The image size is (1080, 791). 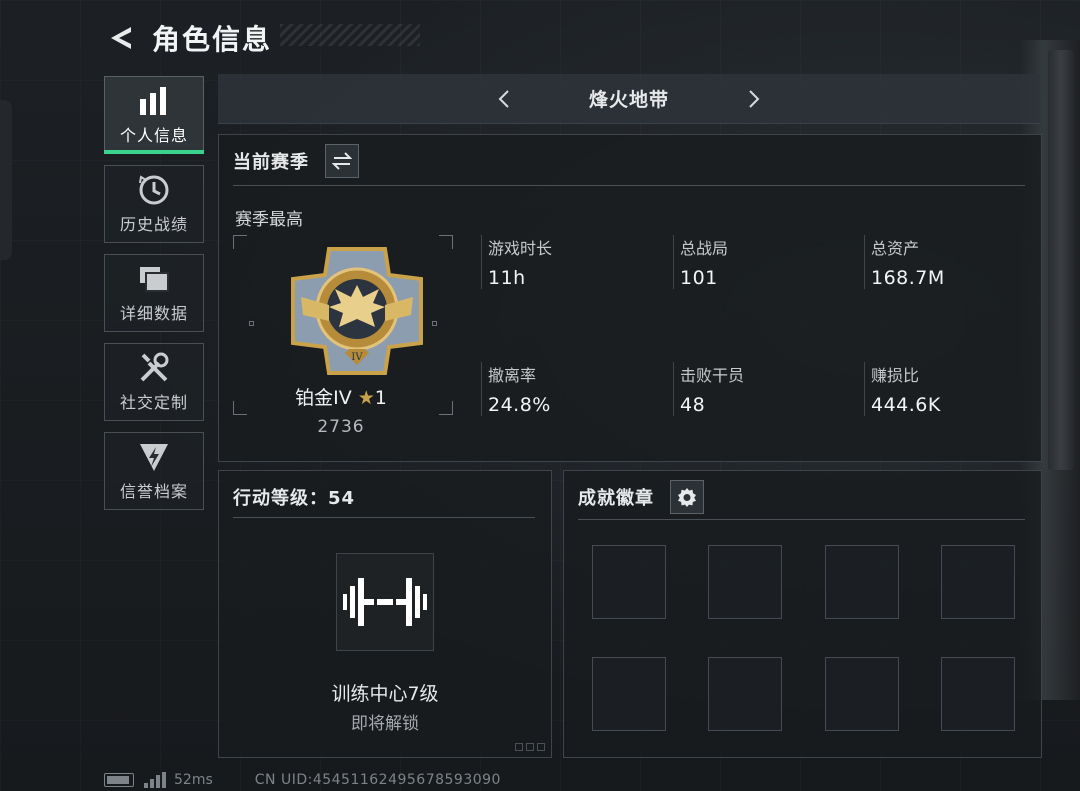 What do you see at coordinates (519, 405) in the screenshot?
I see `stat-value: 24.8%` at bounding box center [519, 405].